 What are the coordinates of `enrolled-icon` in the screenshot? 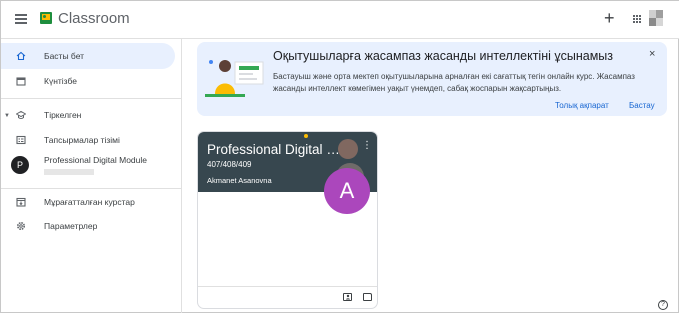 It's located at (21, 115).